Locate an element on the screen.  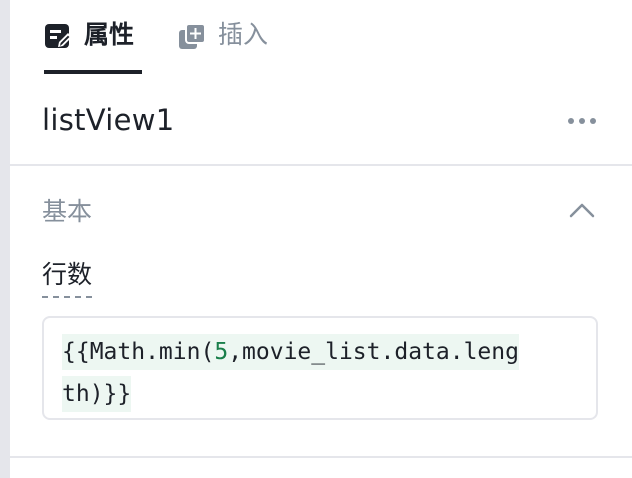
code-line: th)}} is located at coordinates (97, 394).